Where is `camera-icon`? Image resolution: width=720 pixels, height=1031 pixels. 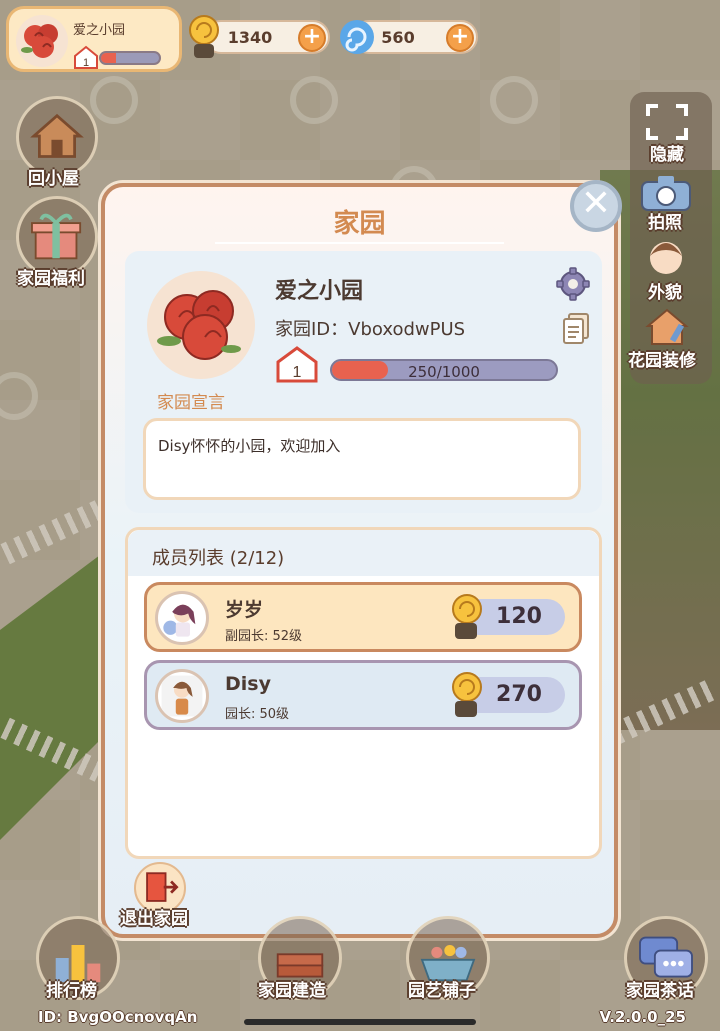
camera-icon is located at coordinates (666, 194).